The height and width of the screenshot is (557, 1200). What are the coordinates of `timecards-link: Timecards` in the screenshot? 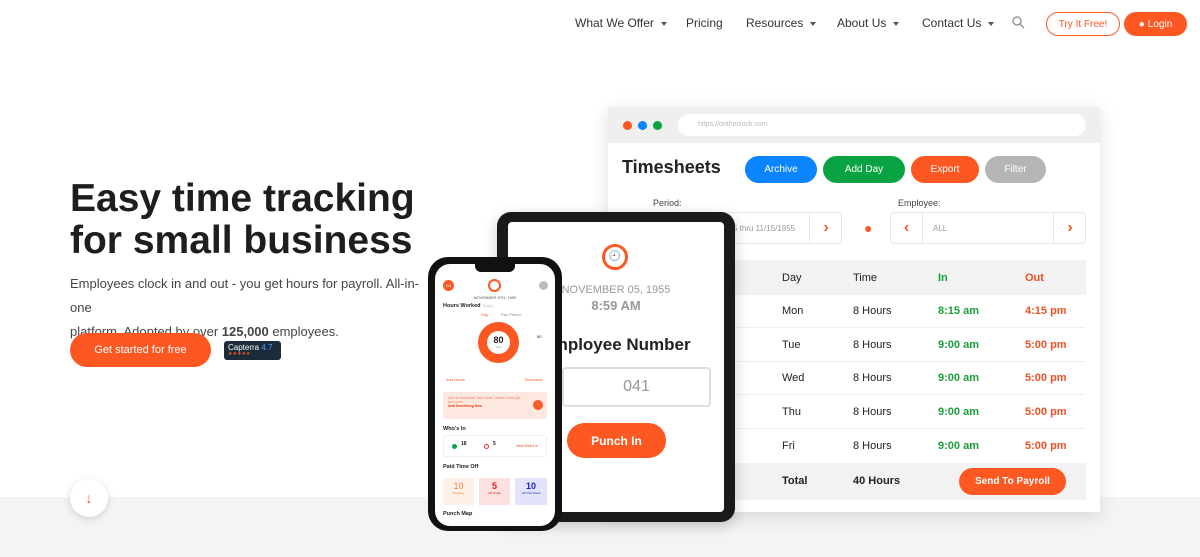 It's located at (533, 379).